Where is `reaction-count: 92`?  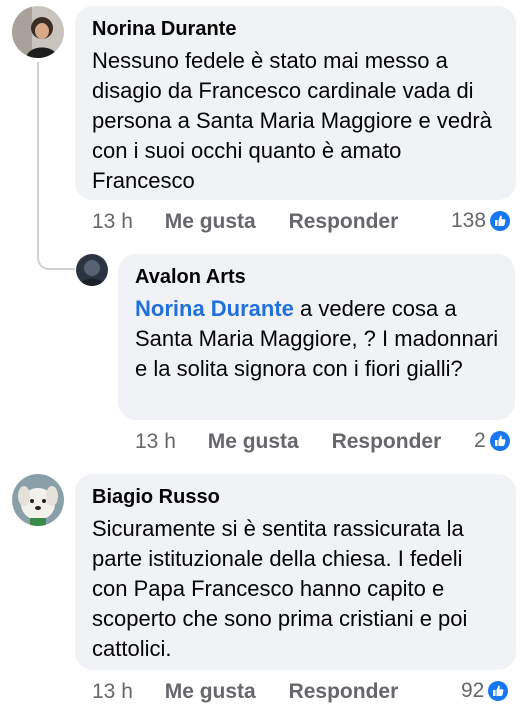 reaction-count: 92 is located at coordinates (485, 691).